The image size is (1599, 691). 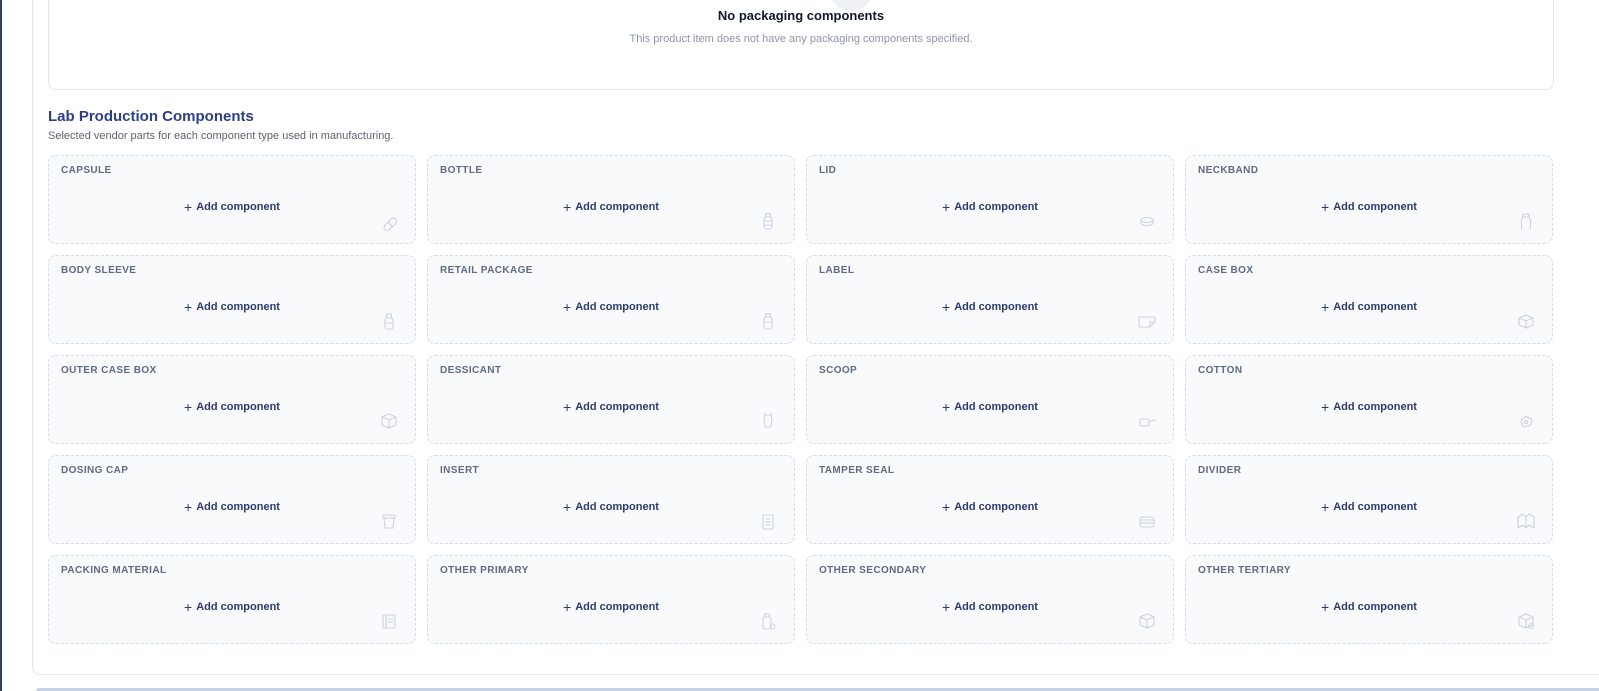 I want to click on component-type-label: TAMPER SEAL, so click(x=857, y=470).